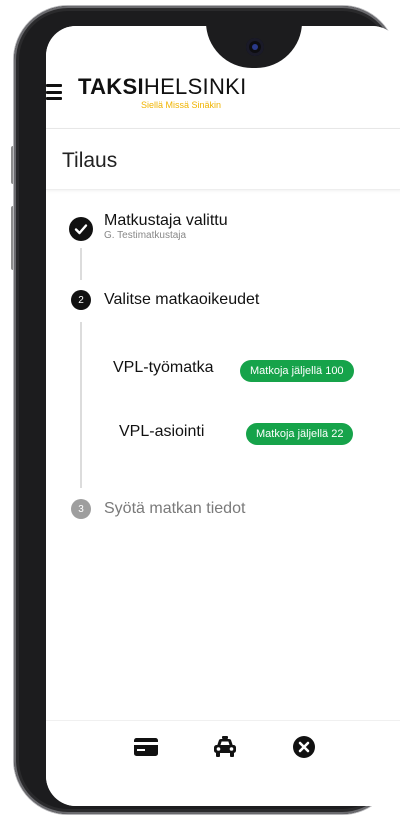 The width and height of the screenshot is (400, 818). What do you see at coordinates (146, 747) in the screenshot?
I see `credit-card-icon` at bounding box center [146, 747].